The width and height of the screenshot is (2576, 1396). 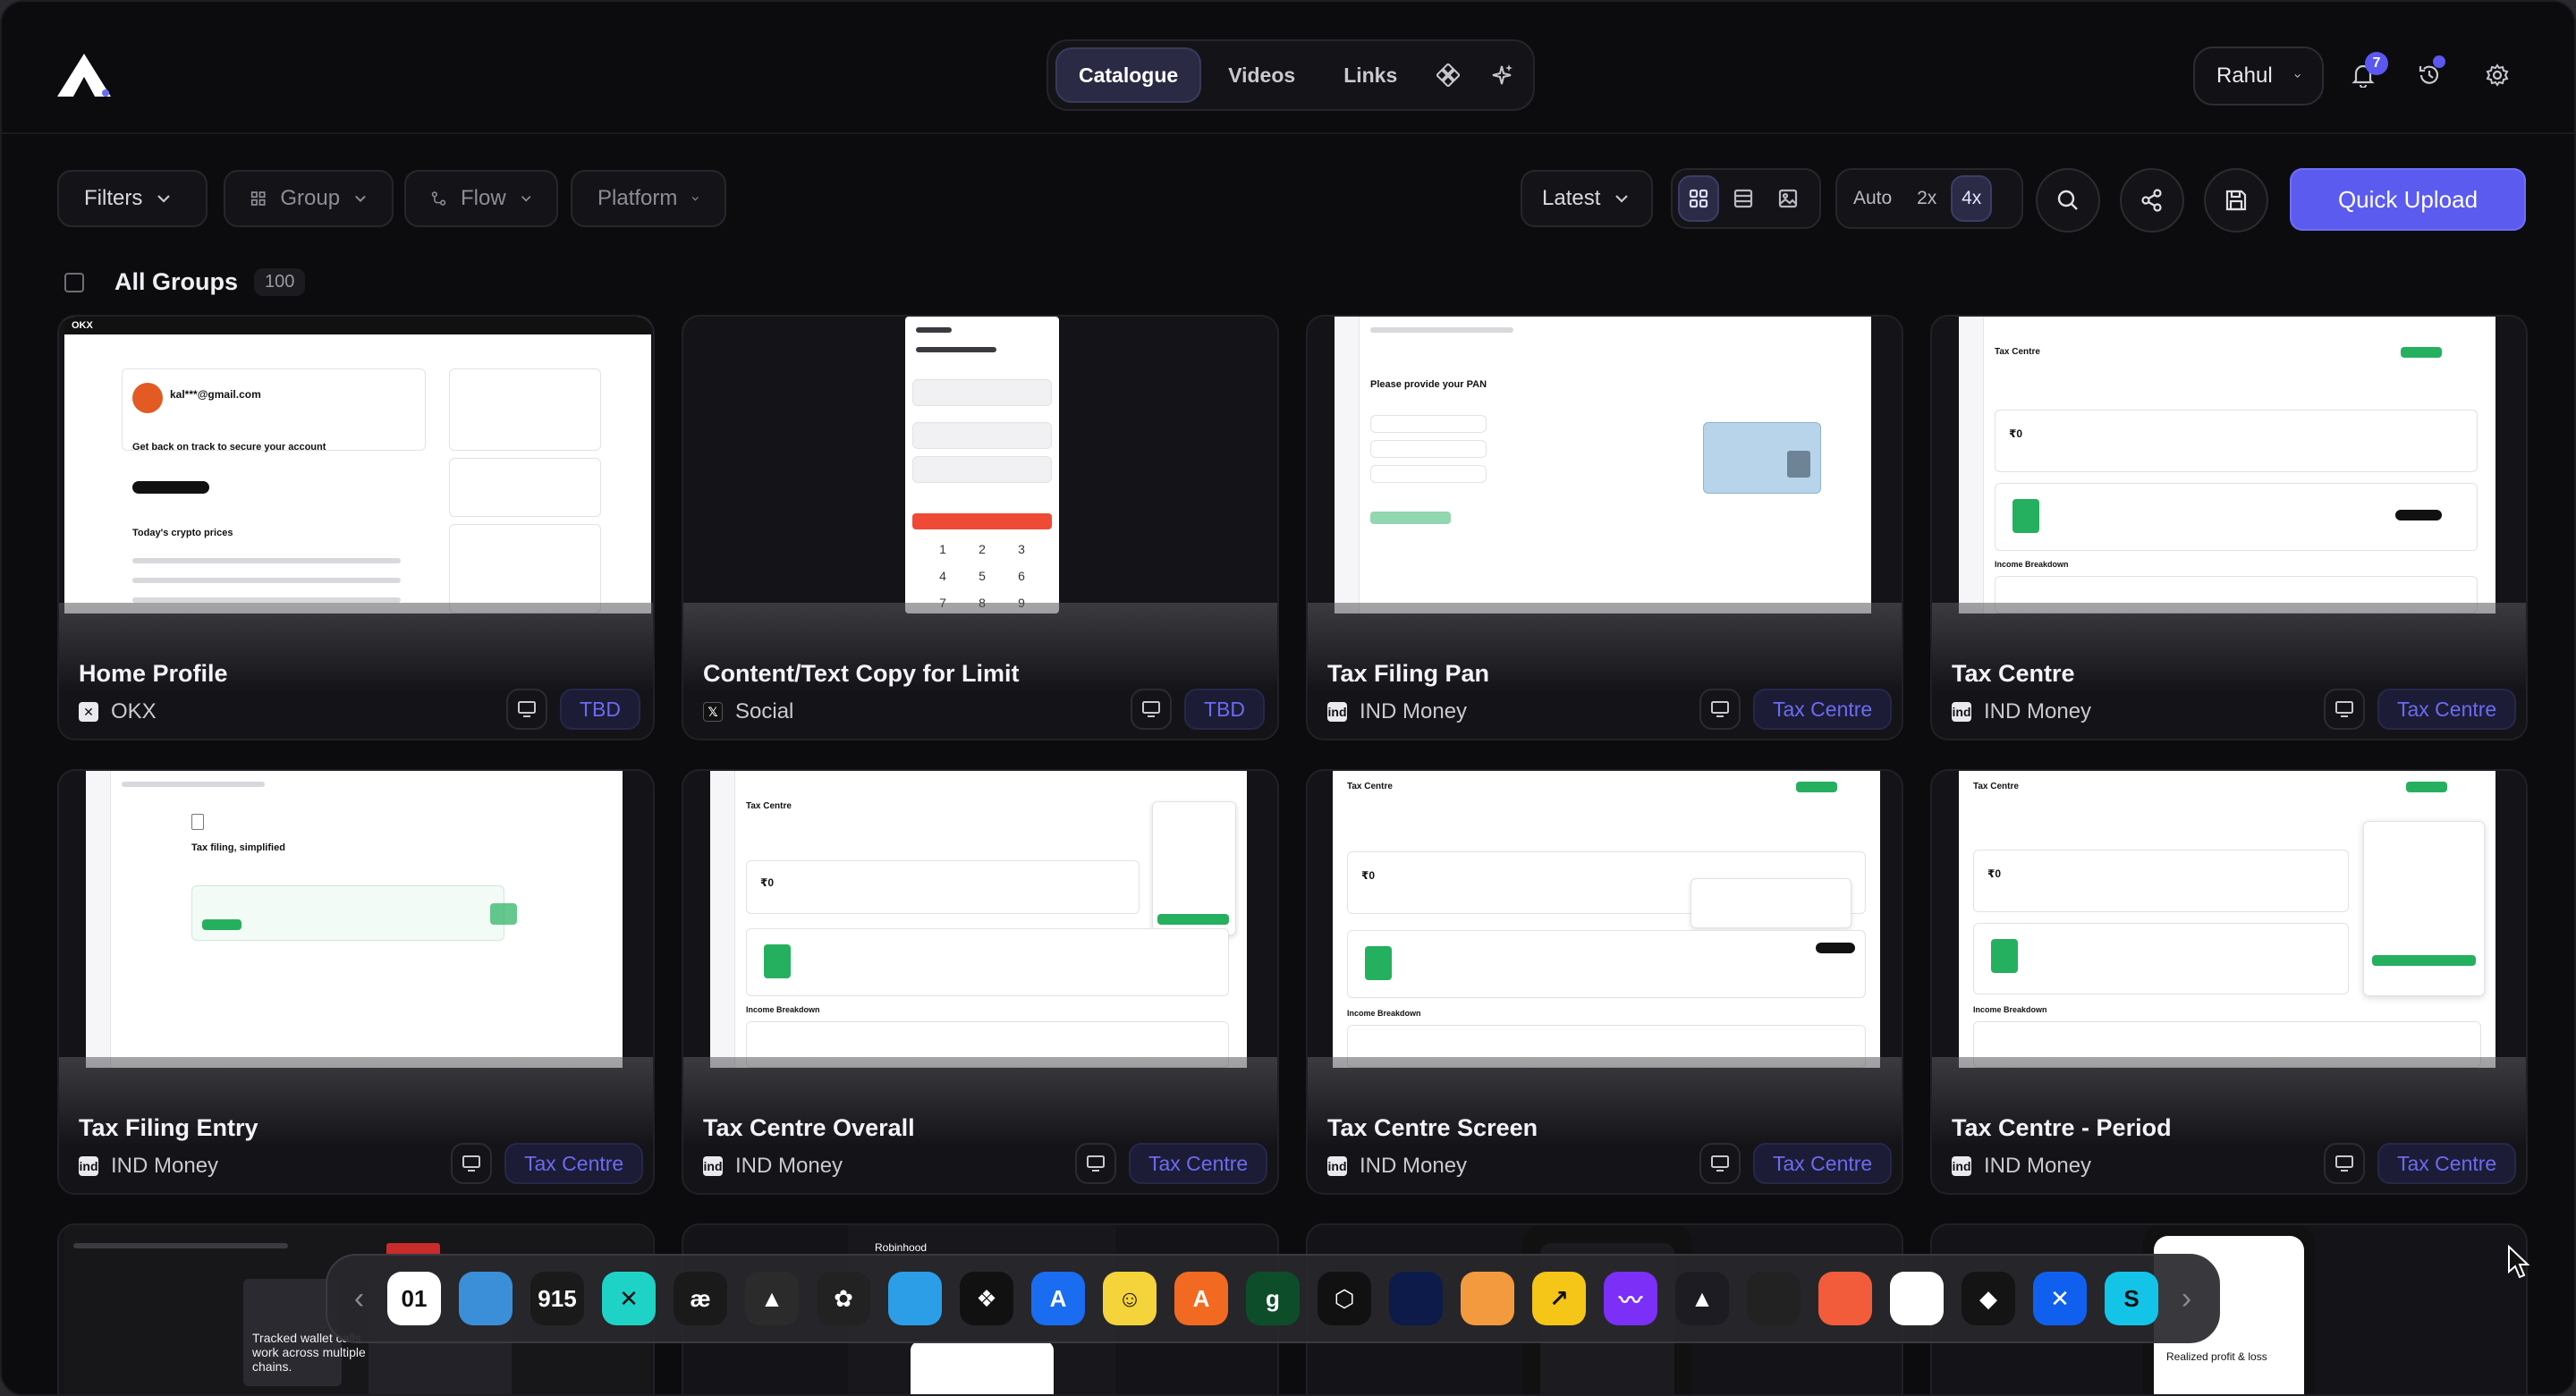 I want to click on quick-upload-button: Quick Upload, so click(x=2408, y=200).